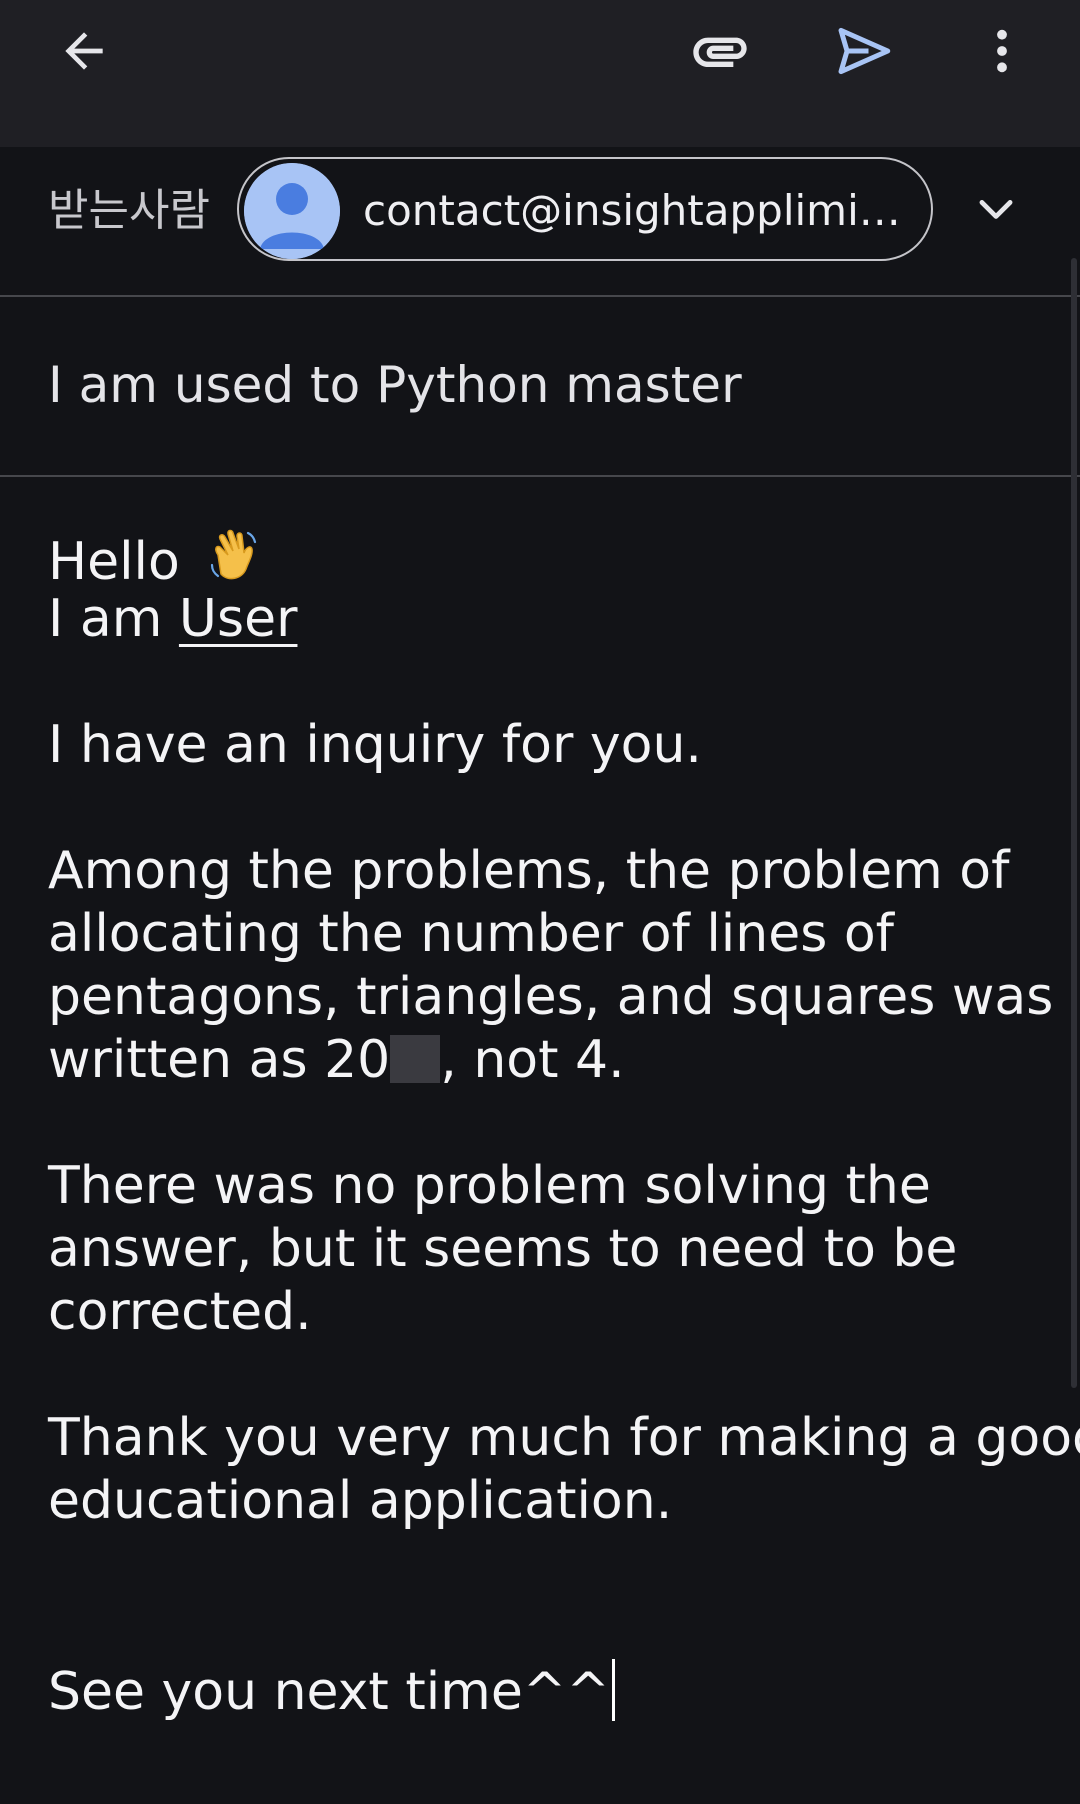  What do you see at coordinates (532, 1060) in the screenshot?
I see `paragraph2-line4-suffix: , not 4.` at bounding box center [532, 1060].